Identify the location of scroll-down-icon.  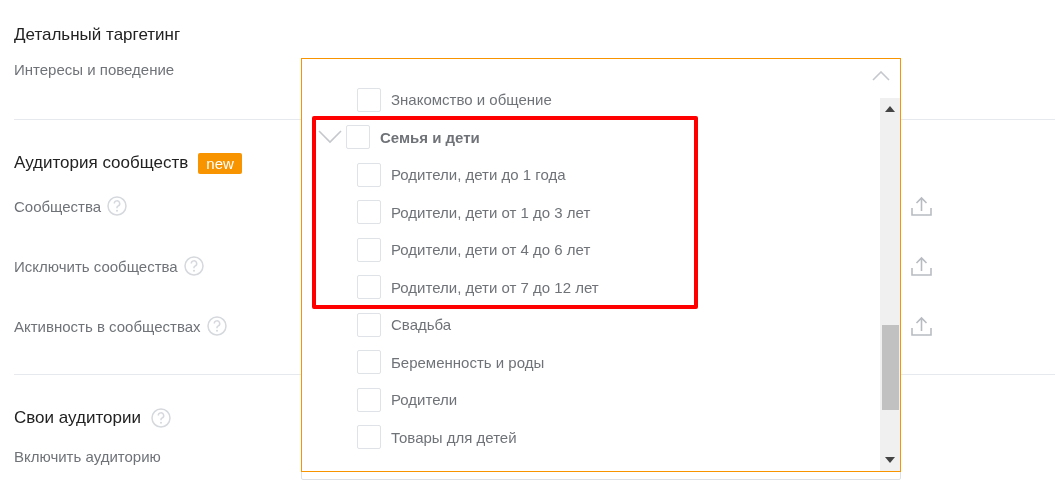
(890, 460).